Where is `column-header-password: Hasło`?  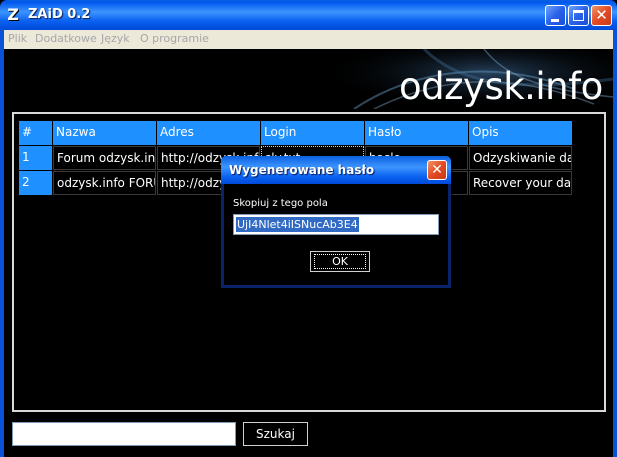
column-header-password: Hasło is located at coordinates (416, 133).